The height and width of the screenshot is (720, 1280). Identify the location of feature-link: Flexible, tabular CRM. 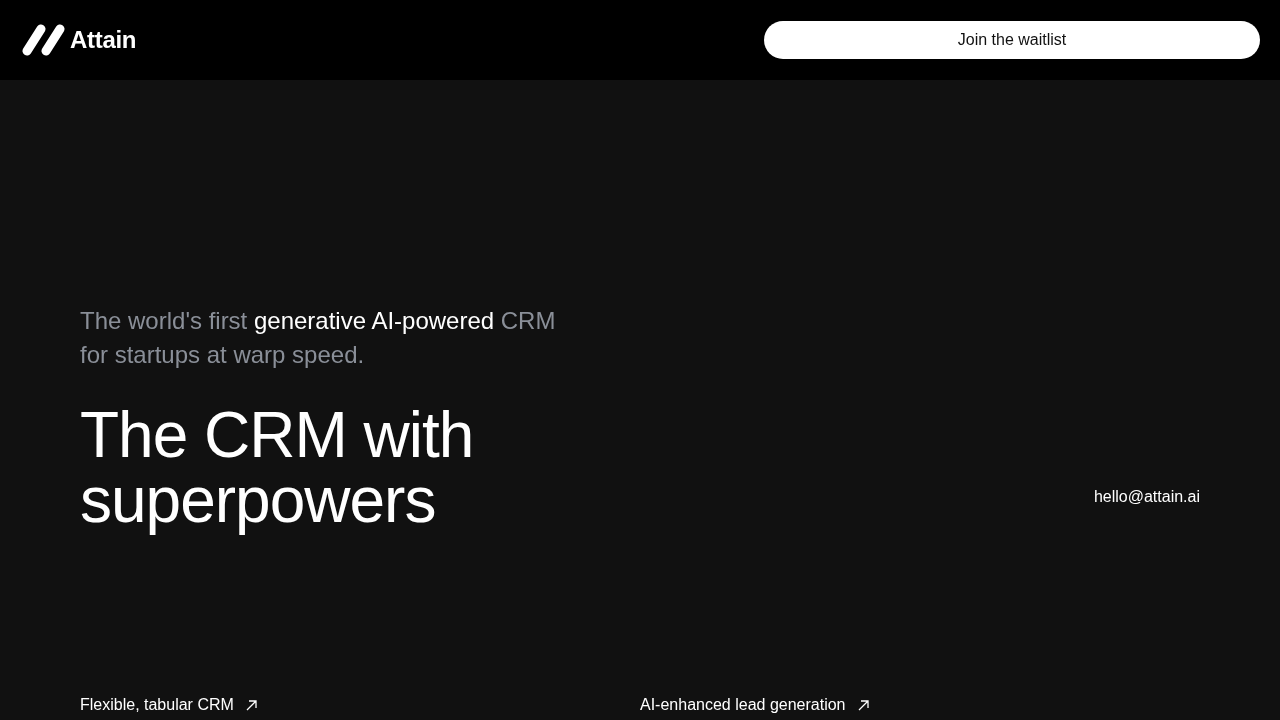
(157, 705).